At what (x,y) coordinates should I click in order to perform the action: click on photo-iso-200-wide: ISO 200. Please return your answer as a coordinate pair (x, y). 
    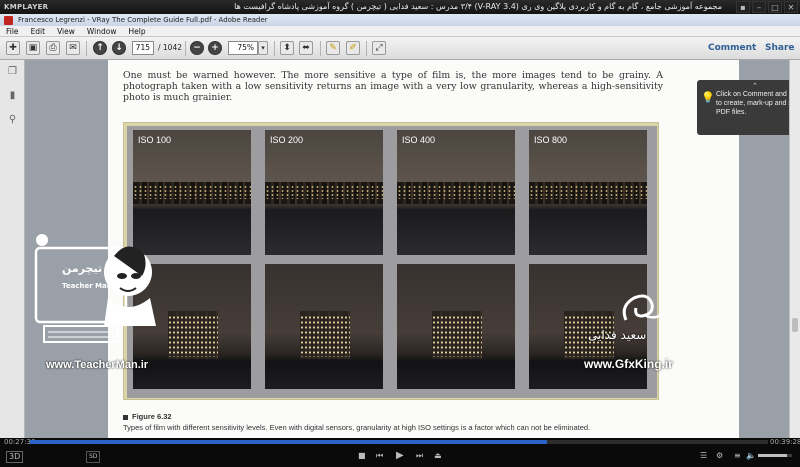
    Looking at the image, I should click on (324, 192).